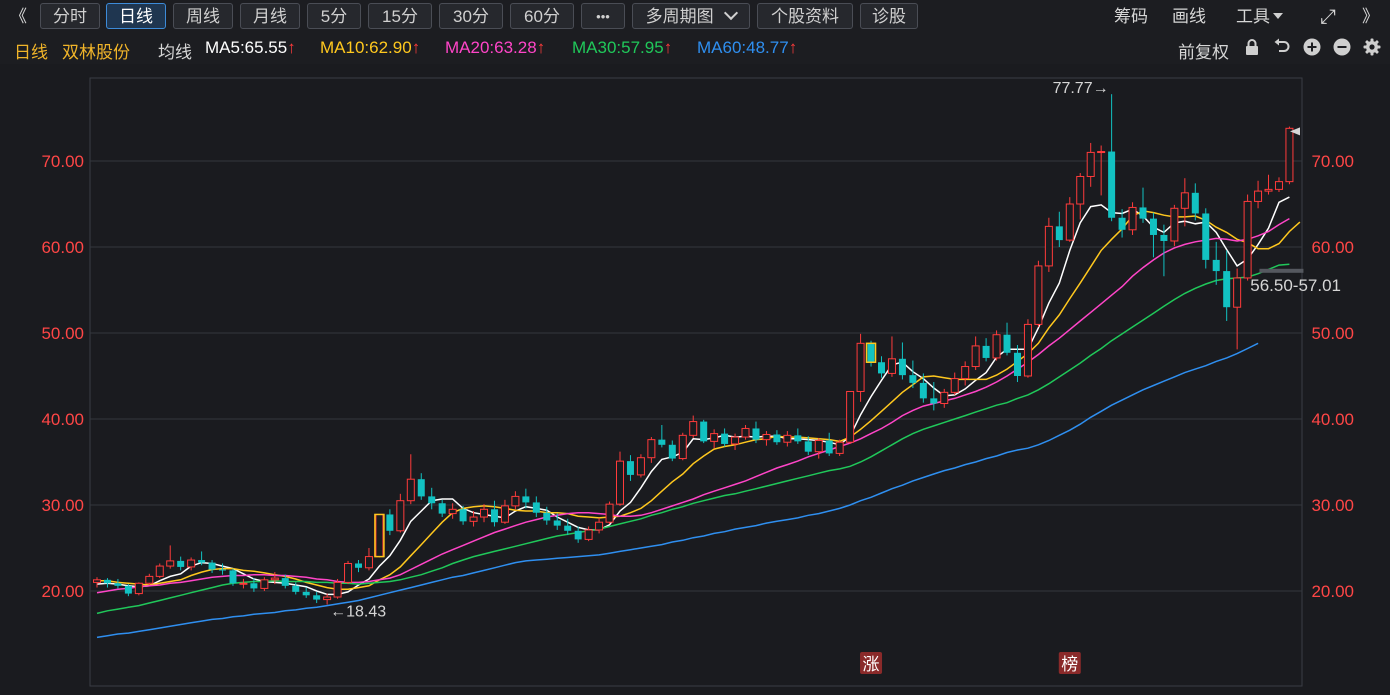  What do you see at coordinates (1252, 48) in the screenshot?
I see `lock-icon` at bounding box center [1252, 48].